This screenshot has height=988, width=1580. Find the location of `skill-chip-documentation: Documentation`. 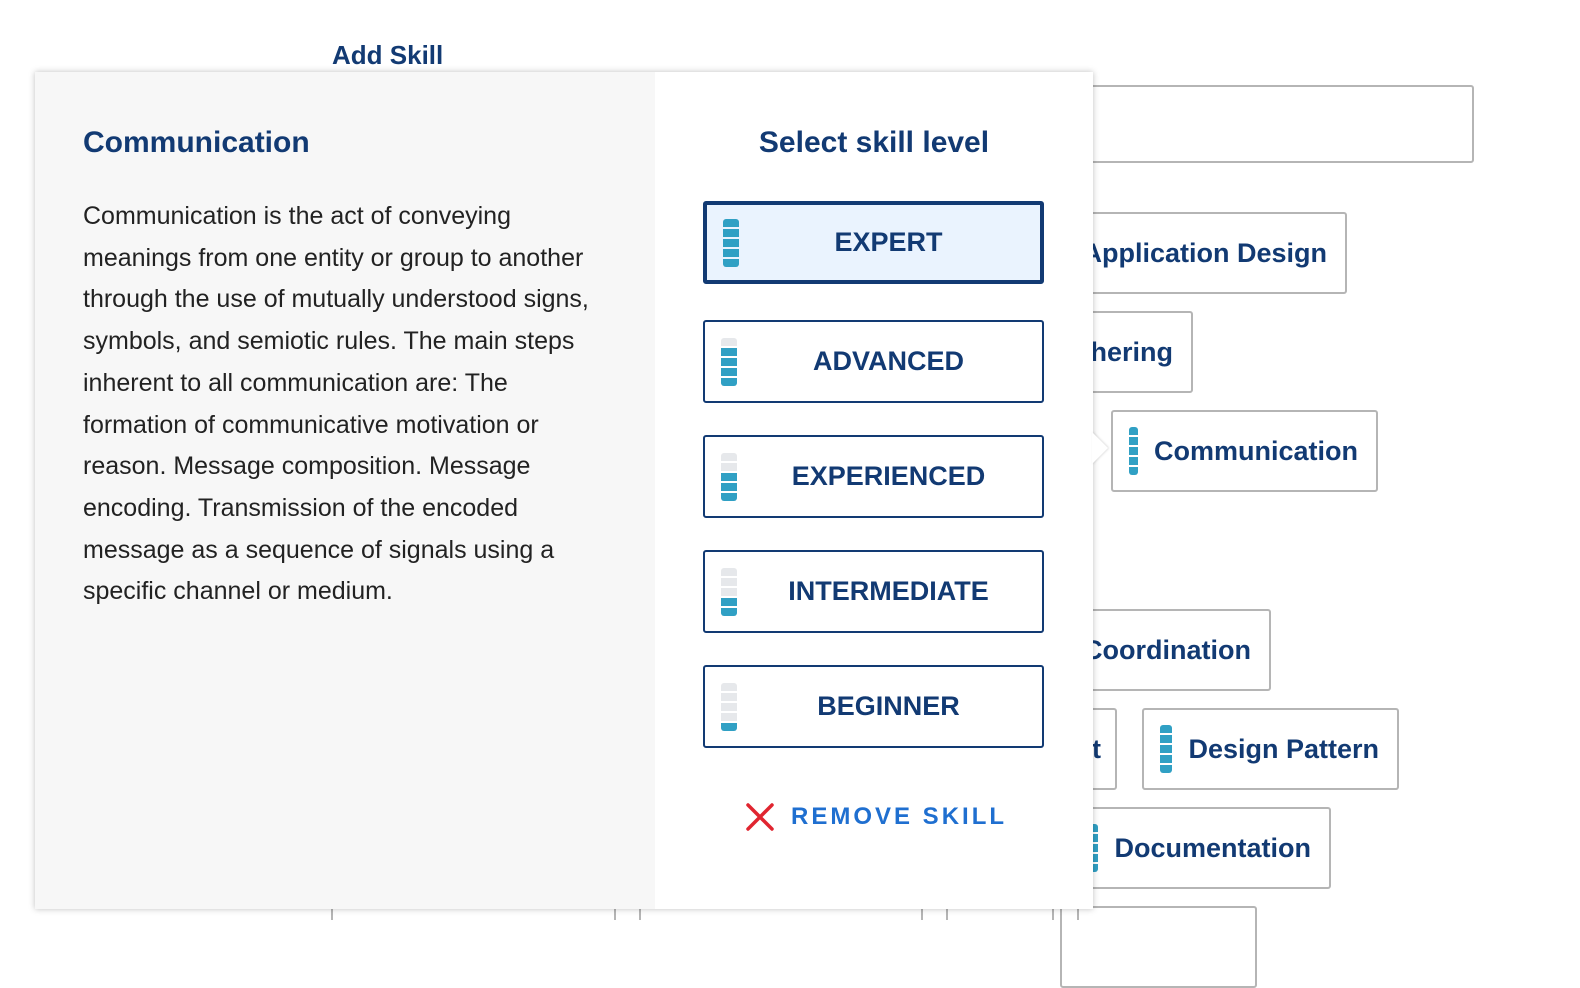

skill-chip-documentation: Documentation is located at coordinates (1195, 848).